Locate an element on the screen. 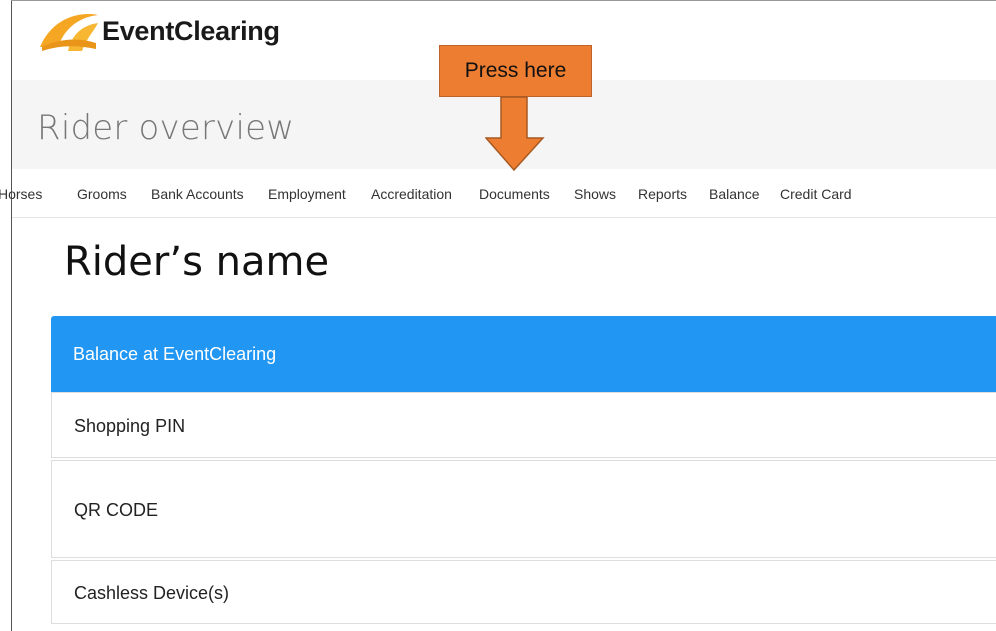 Image resolution: width=996 pixels, height=631 pixels. press-here-callout: Press here is located at coordinates (515, 71).